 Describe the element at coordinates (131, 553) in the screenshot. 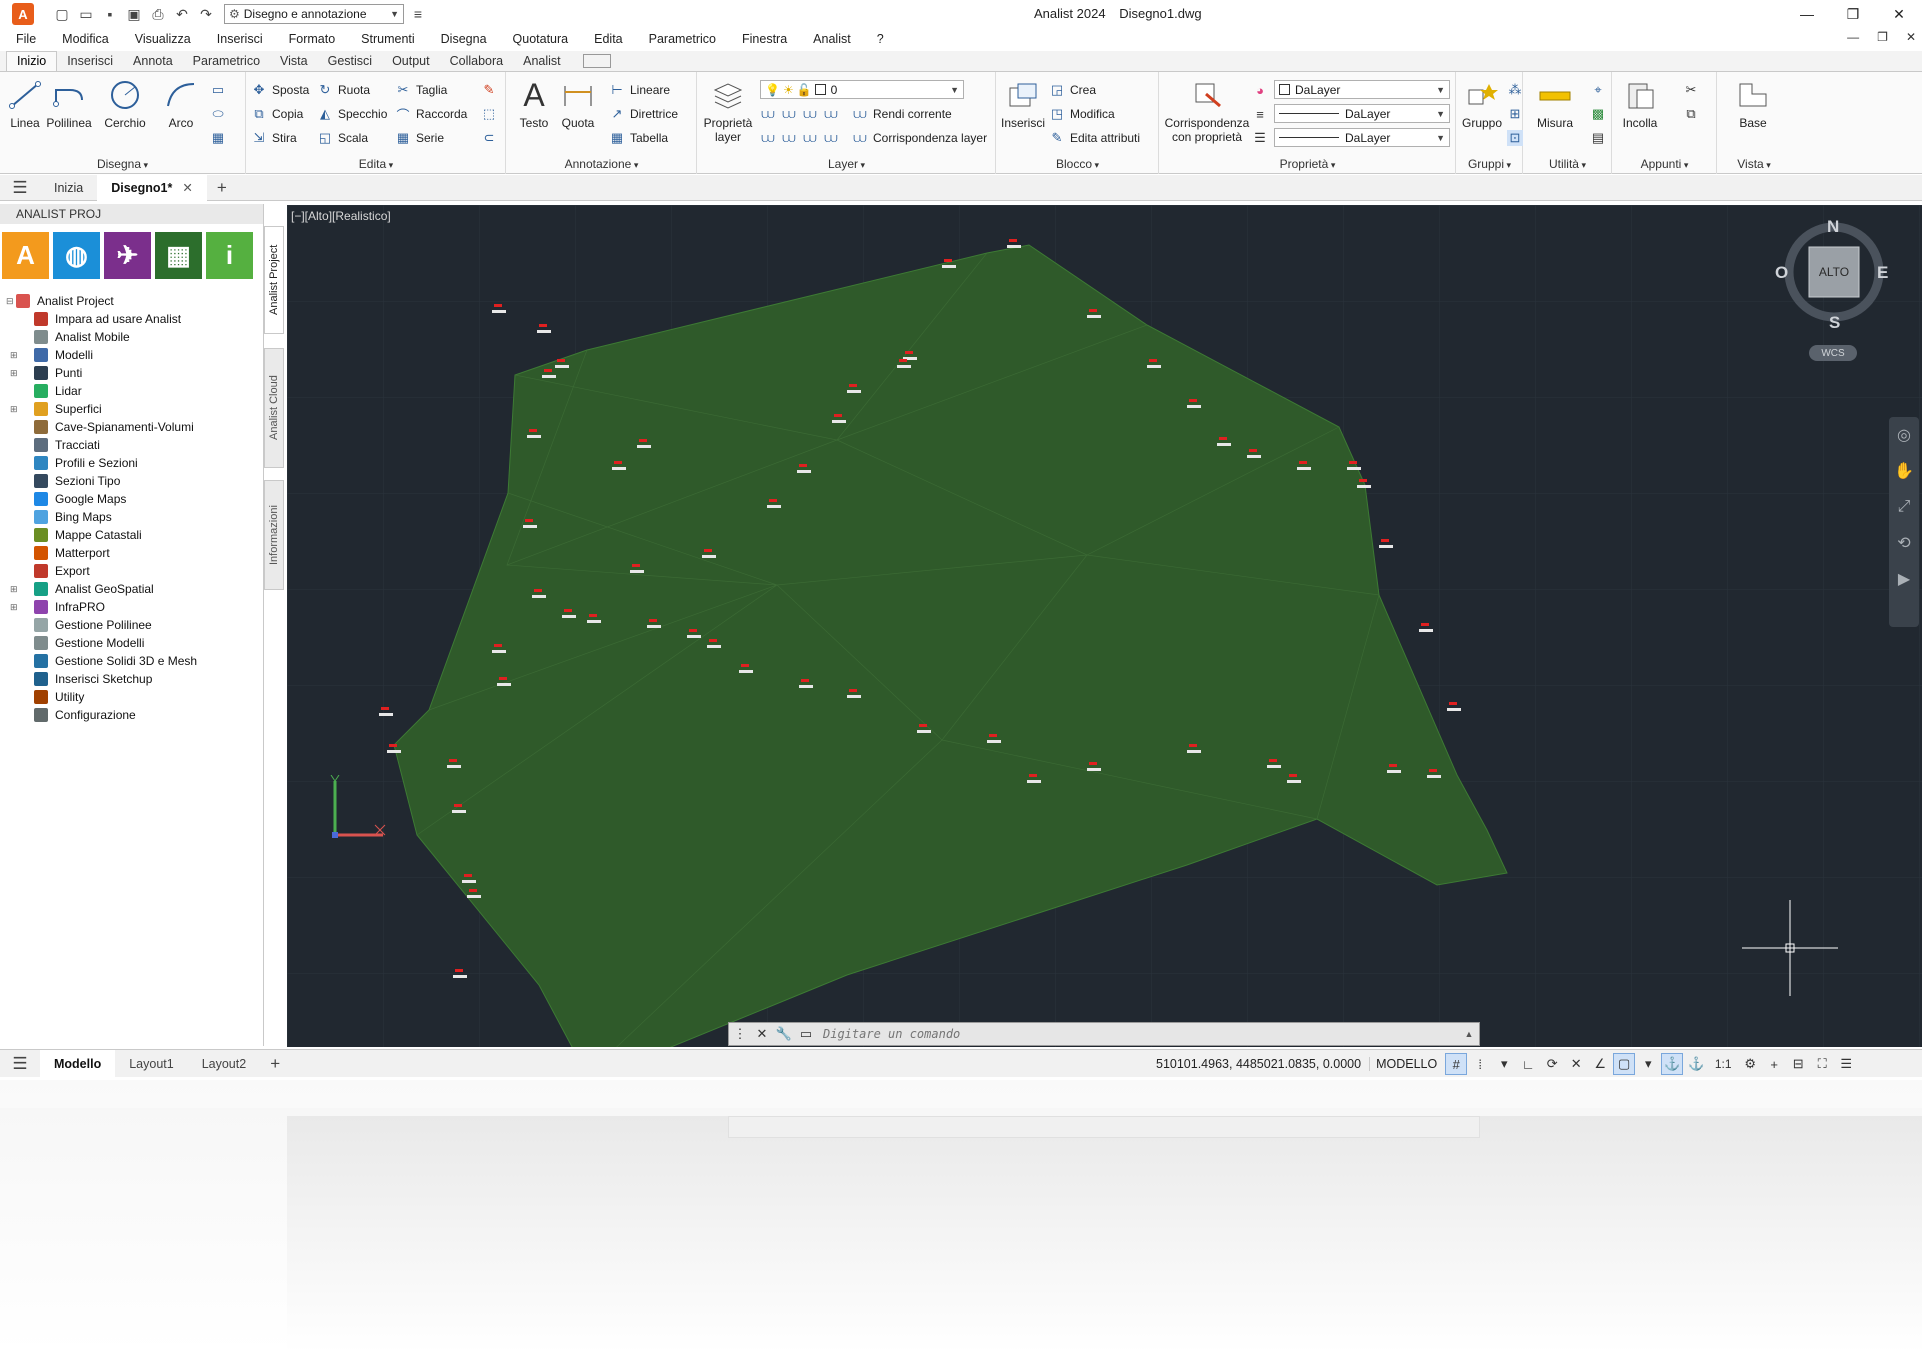

I see `tree-item: Matterport` at that location.